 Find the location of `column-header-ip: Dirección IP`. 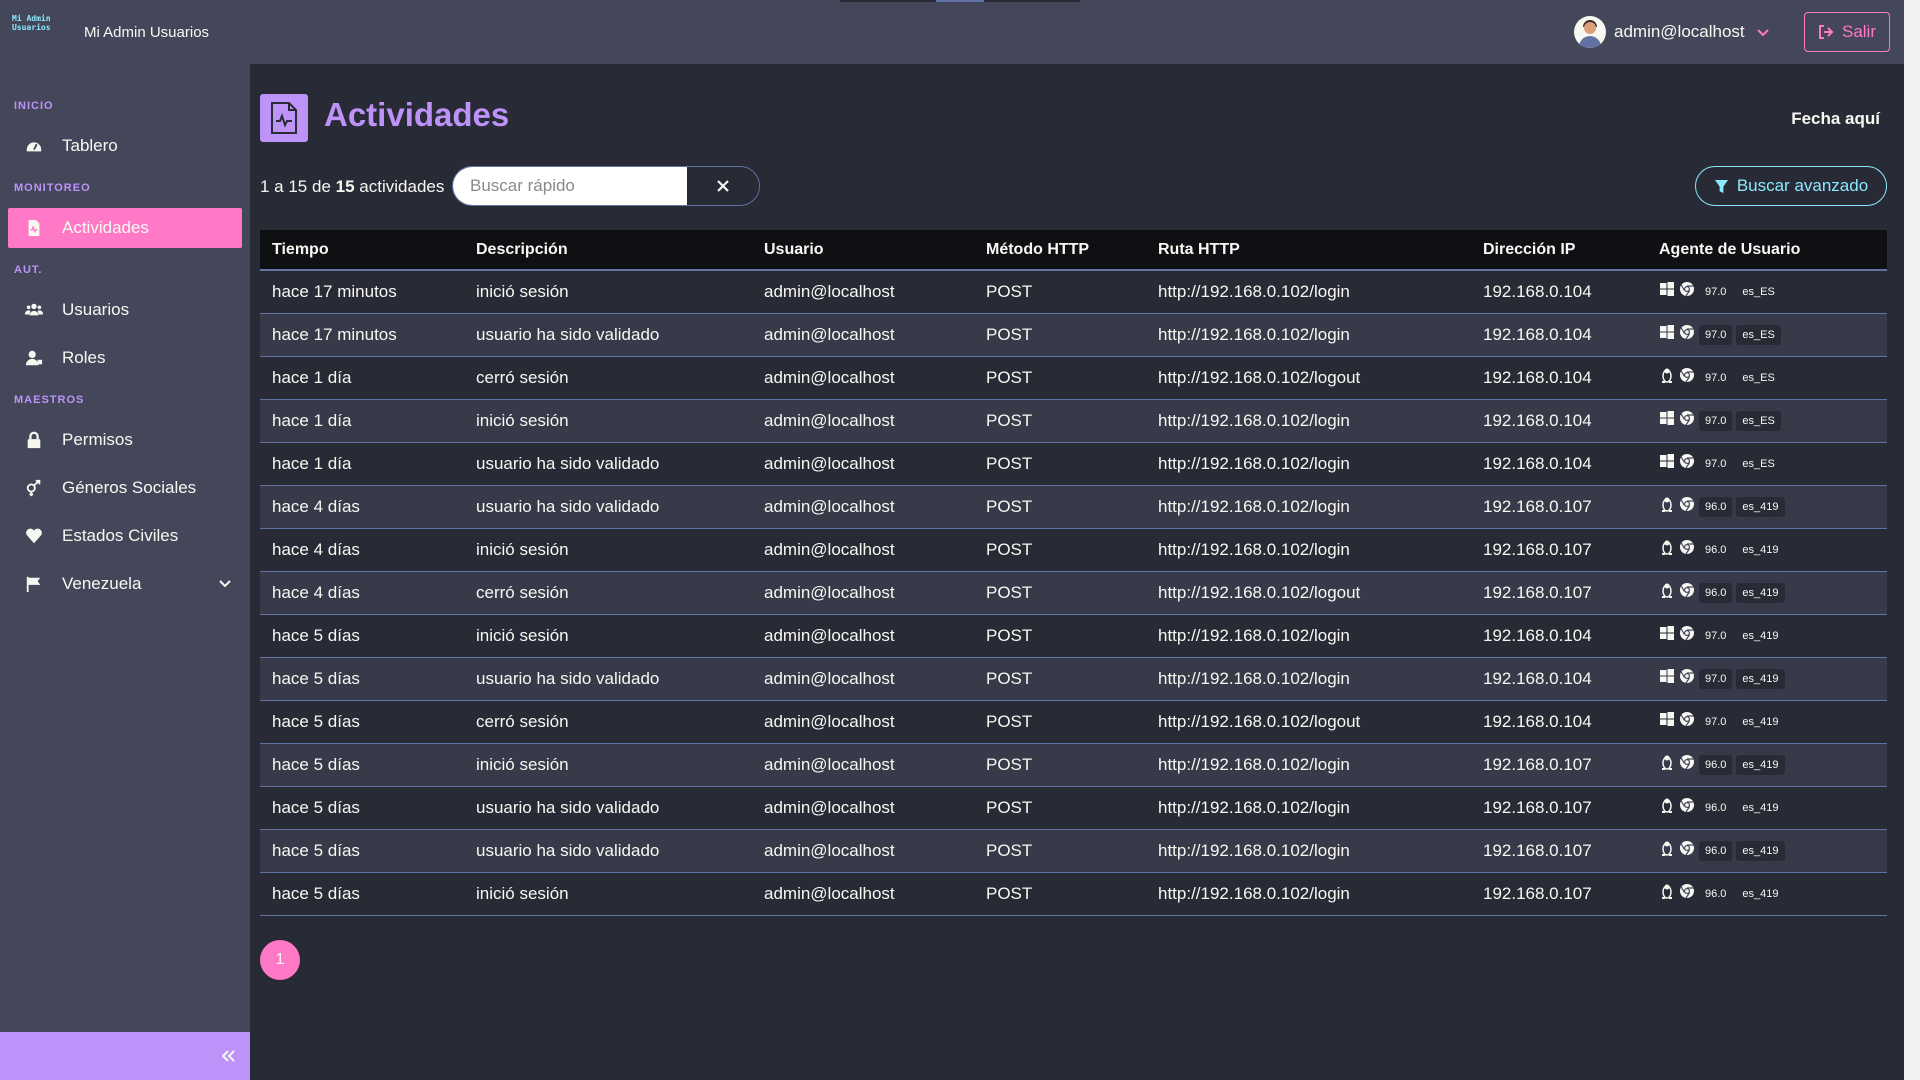

column-header-ip: Dirección IP is located at coordinates (1559, 250).